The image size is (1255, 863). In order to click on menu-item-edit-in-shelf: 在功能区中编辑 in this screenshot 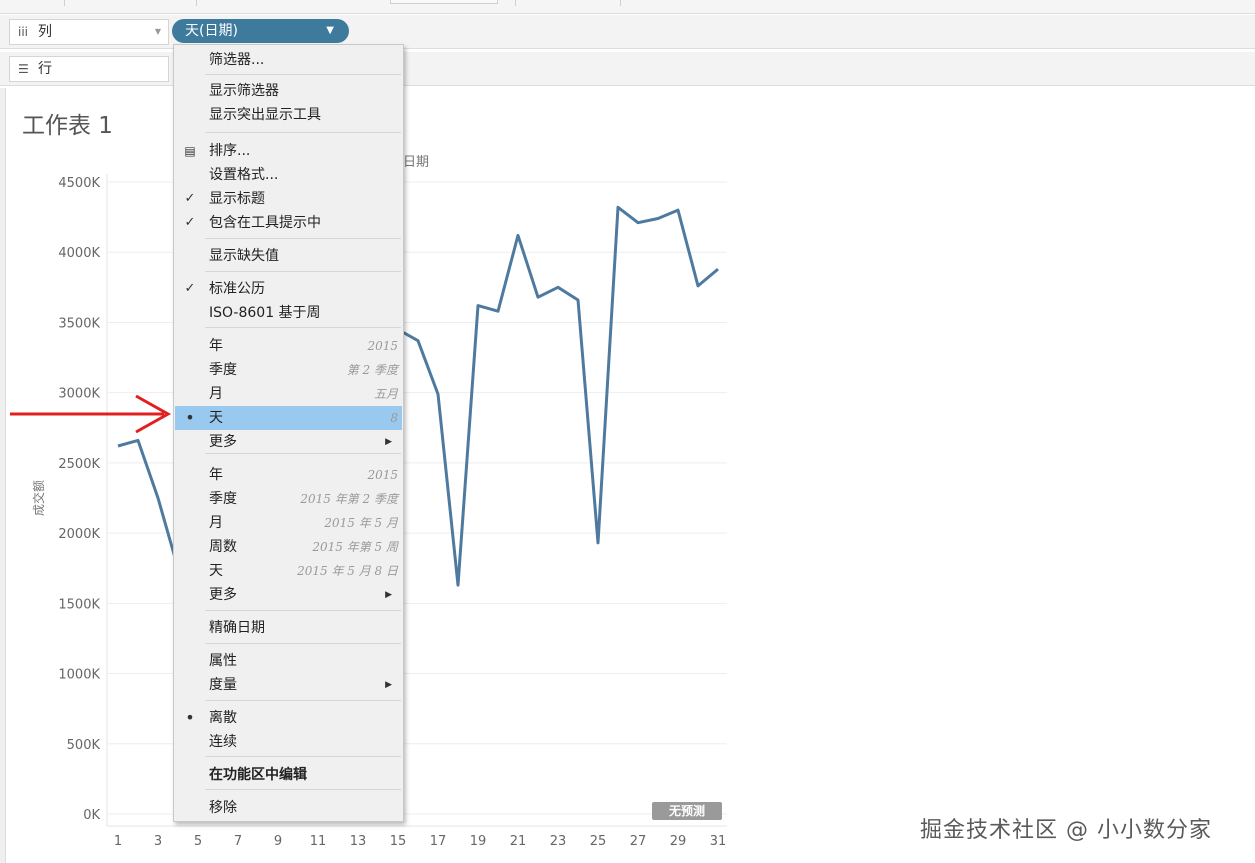, I will do `click(288, 775)`.